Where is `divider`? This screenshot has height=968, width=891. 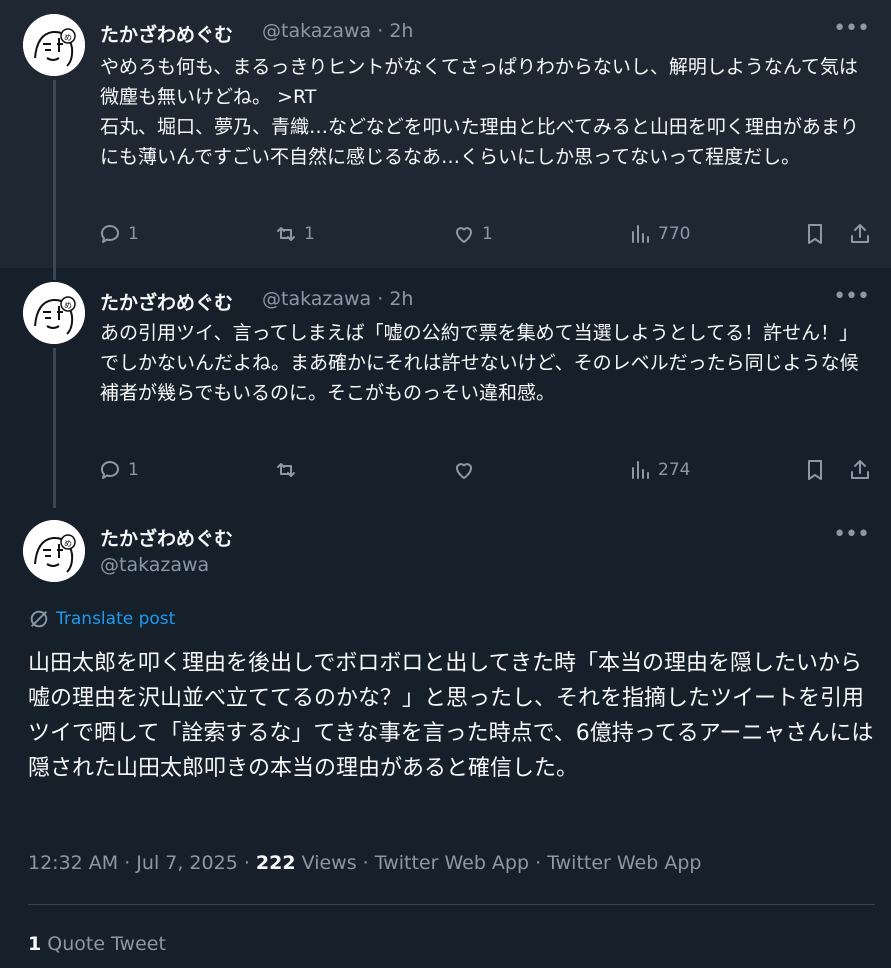 divider is located at coordinates (451, 904).